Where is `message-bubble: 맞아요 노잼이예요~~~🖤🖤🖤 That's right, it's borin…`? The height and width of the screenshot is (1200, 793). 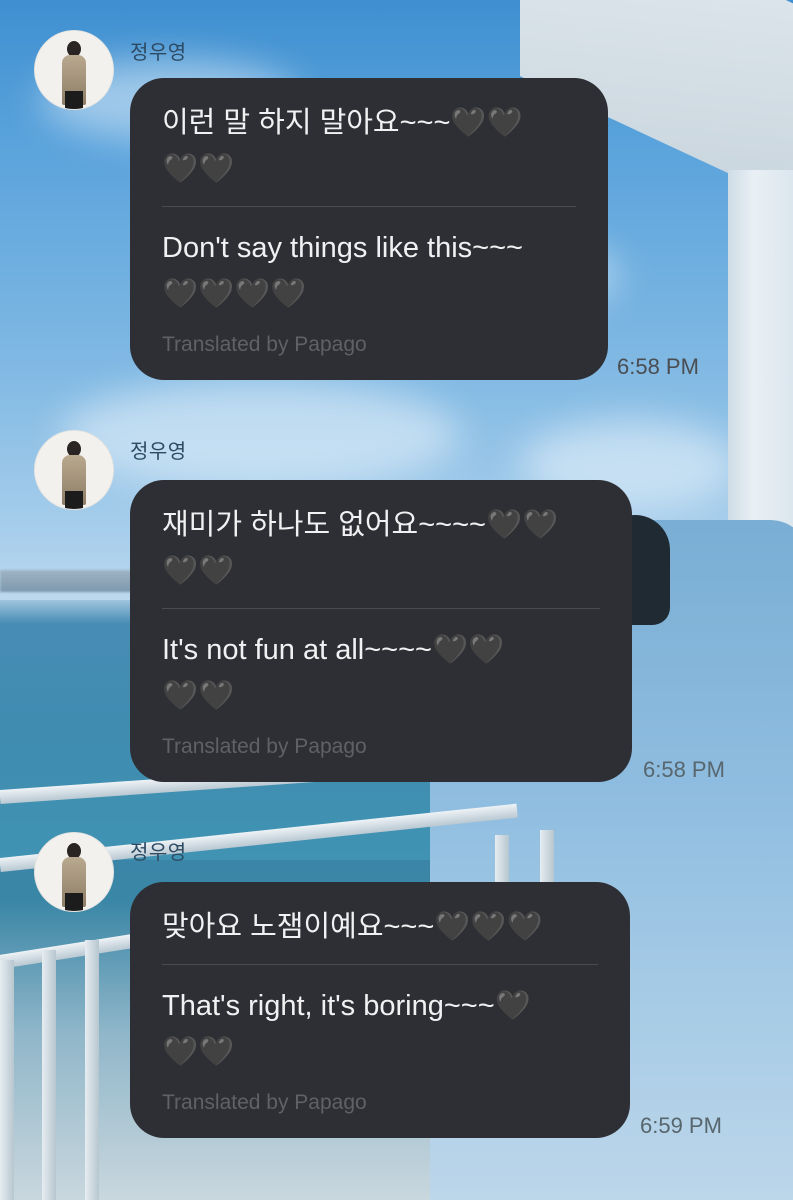
message-bubble: 맞아요 노잼이예요~~~🖤🖤🖤 That's right, it's borin… is located at coordinates (380, 1010).